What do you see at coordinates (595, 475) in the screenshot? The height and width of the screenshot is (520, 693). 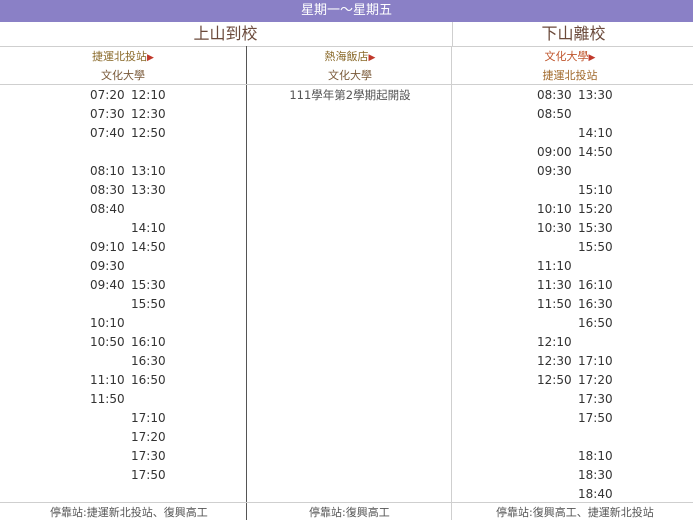 I see `downhill-time: 18:30` at bounding box center [595, 475].